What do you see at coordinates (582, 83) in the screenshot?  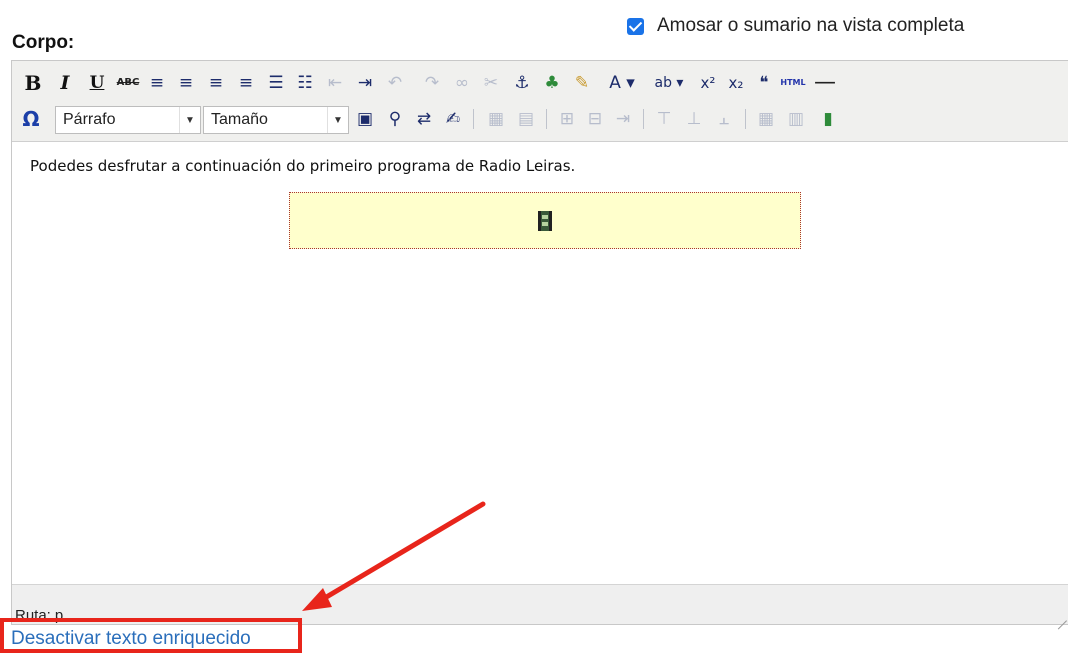 I see `cleanup-button: ✎` at bounding box center [582, 83].